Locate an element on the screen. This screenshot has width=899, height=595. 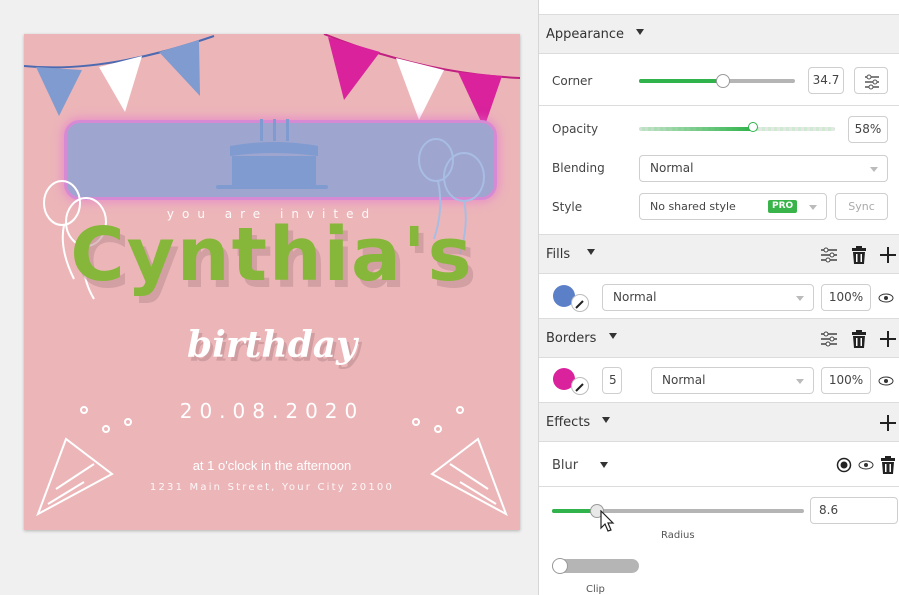
blending-value: Normal is located at coordinates (672, 168).